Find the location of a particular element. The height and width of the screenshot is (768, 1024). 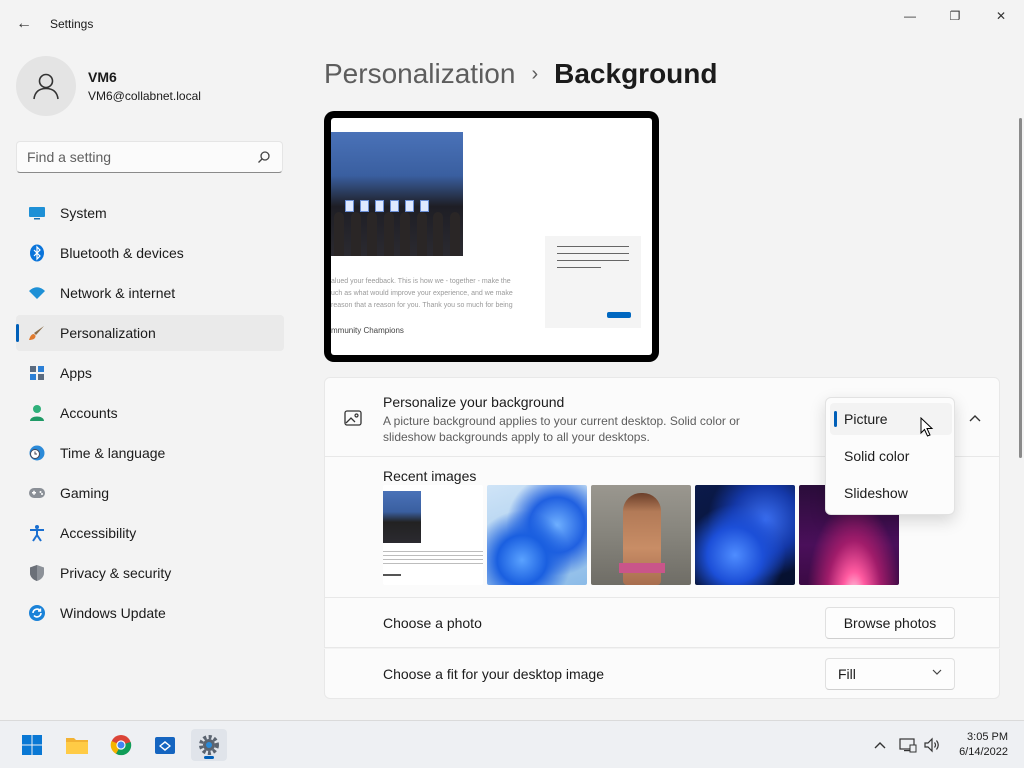

search-icon is located at coordinates (264, 157).